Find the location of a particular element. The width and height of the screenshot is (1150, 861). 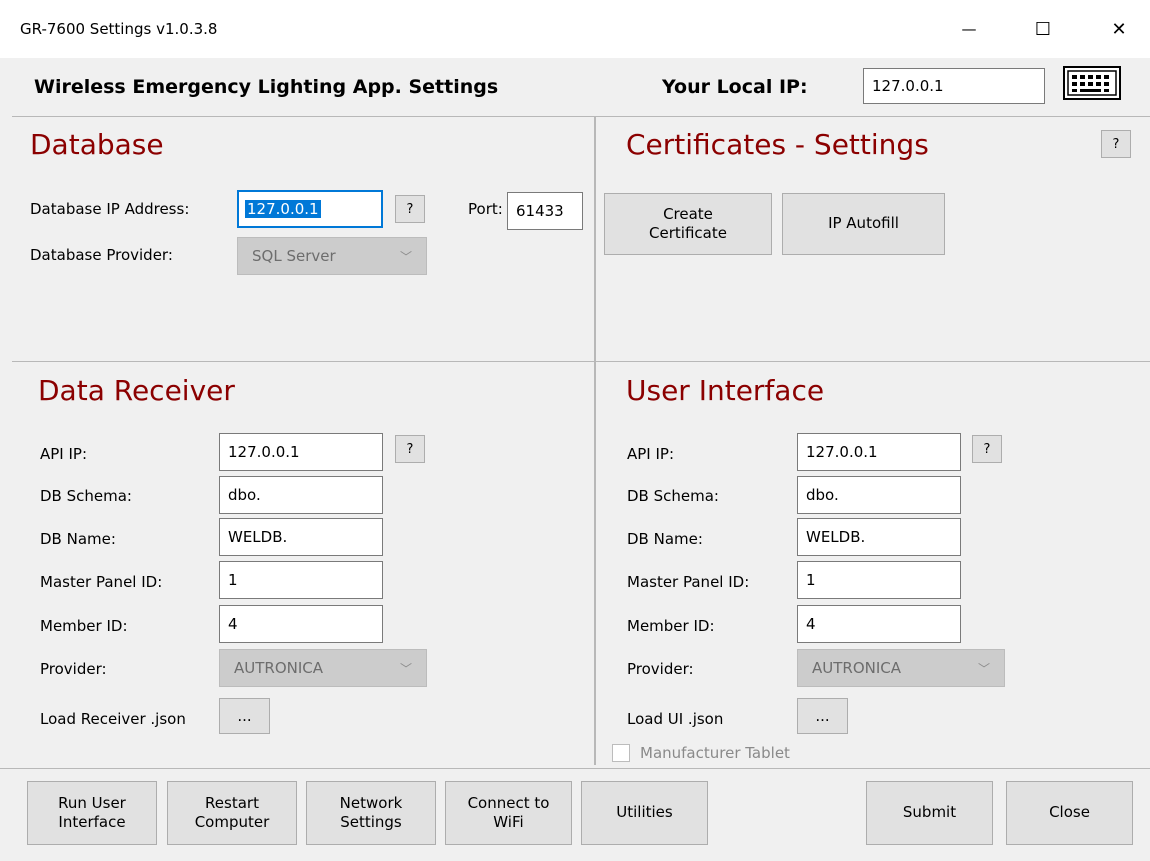

ui-member-field: 4 is located at coordinates (879, 624).